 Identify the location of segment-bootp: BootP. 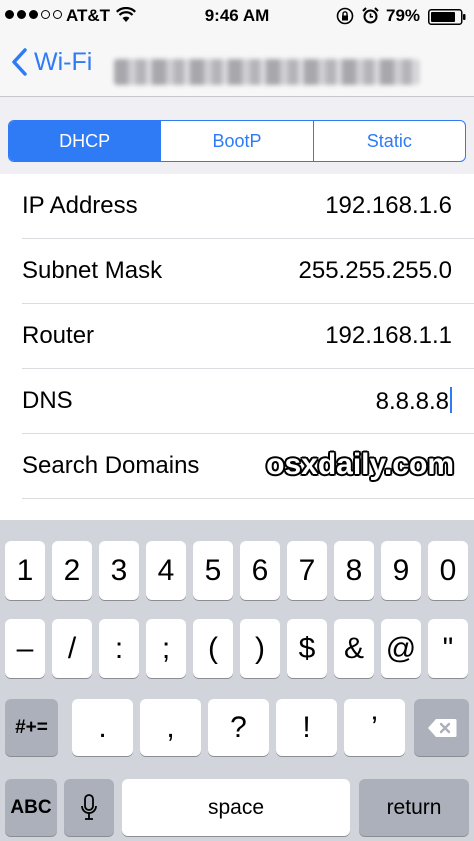
(236, 141).